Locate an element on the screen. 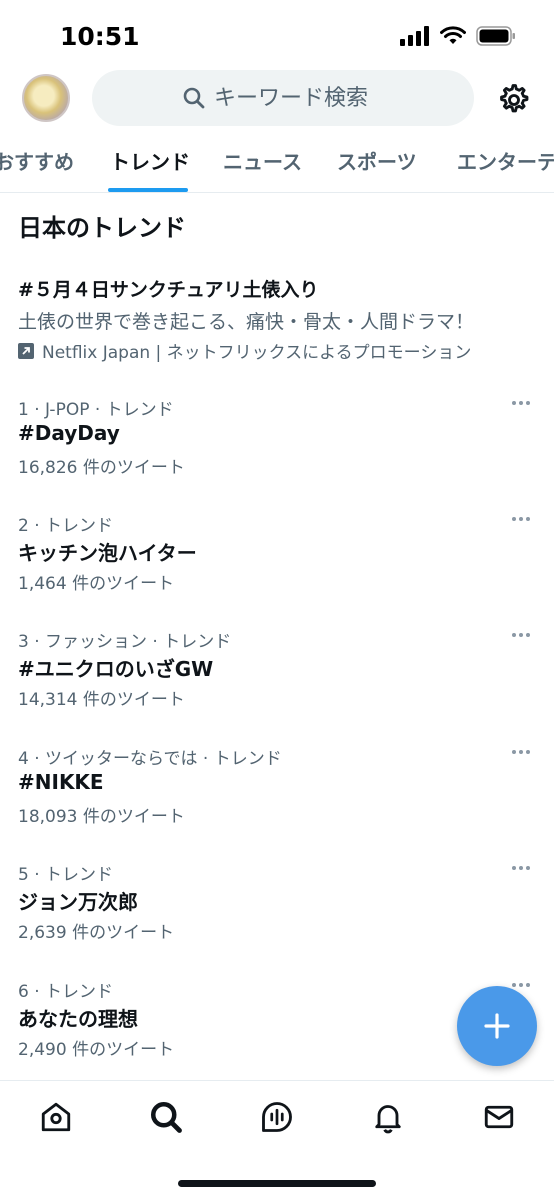  plus-icon is located at coordinates (497, 1026).